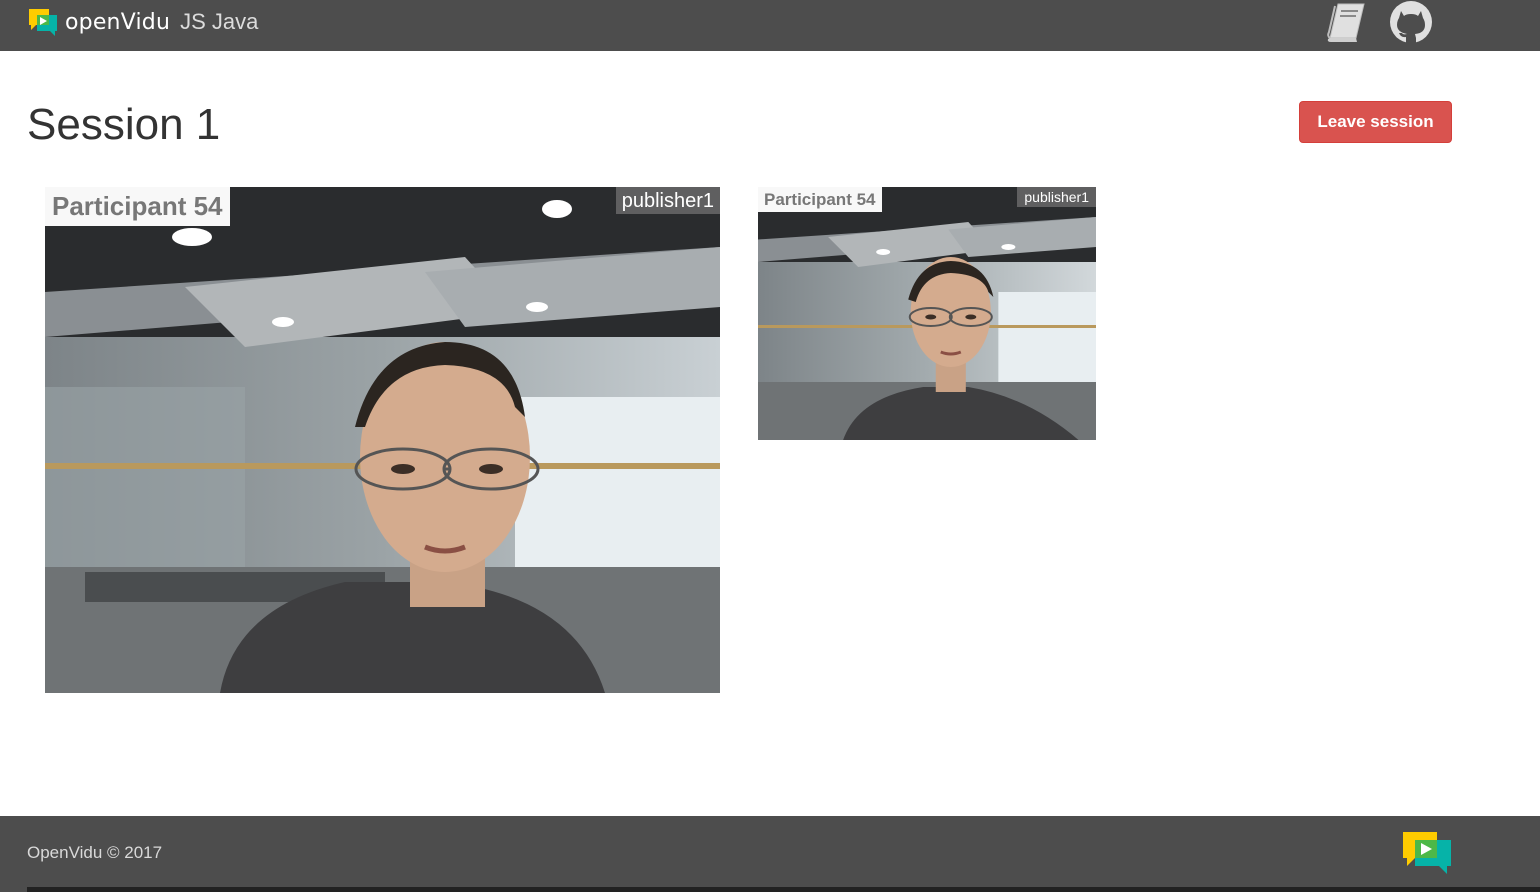  I want to click on navbar: openVidu JS Java, so click(770, 25).